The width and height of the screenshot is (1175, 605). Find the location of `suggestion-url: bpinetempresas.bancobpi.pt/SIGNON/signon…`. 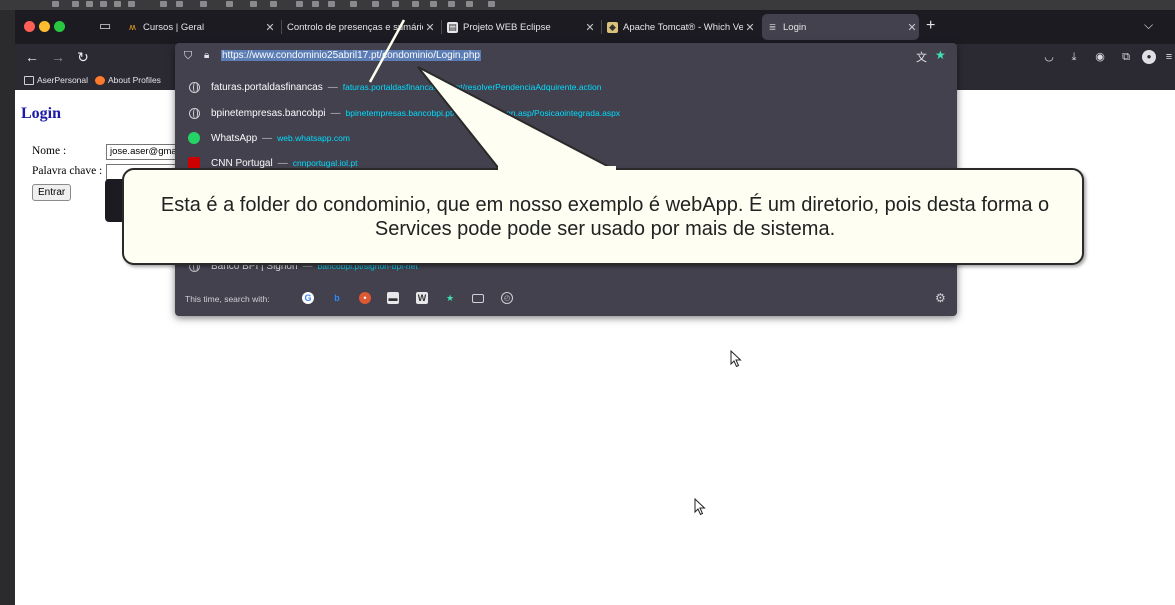

suggestion-url: bpinetempresas.bancobpi.pt/SIGNON/signon… is located at coordinates (483, 113).